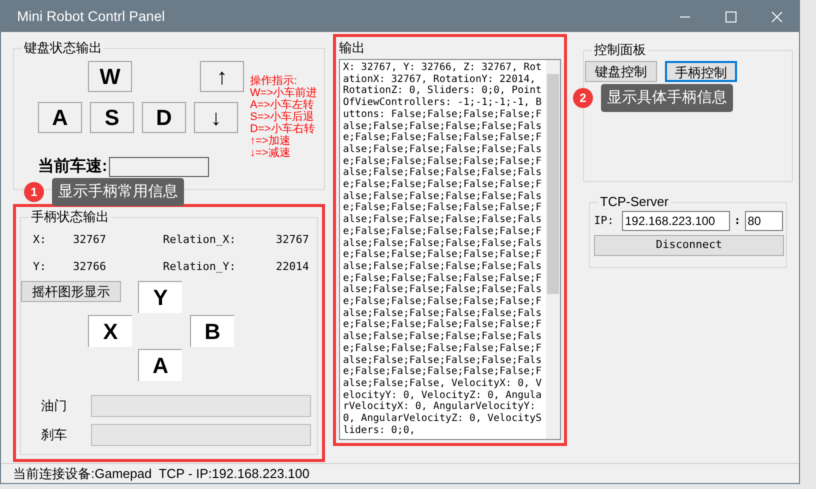 Image resolution: width=816 pixels, height=489 pixels. Describe the element at coordinates (63, 48) in the screenshot. I see `group-title: 键盘状态输出` at that location.